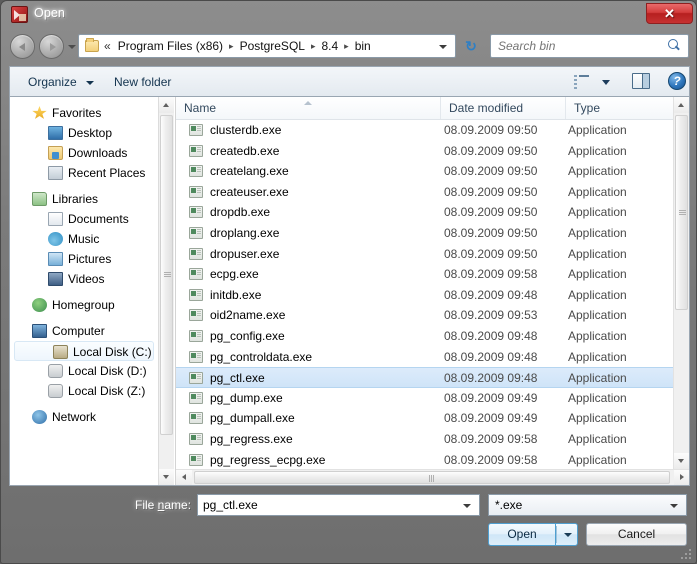  What do you see at coordinates (84, 239) in the screenshot?
I see `sidebar-item-music: Music` at bounding box center [84, 239].